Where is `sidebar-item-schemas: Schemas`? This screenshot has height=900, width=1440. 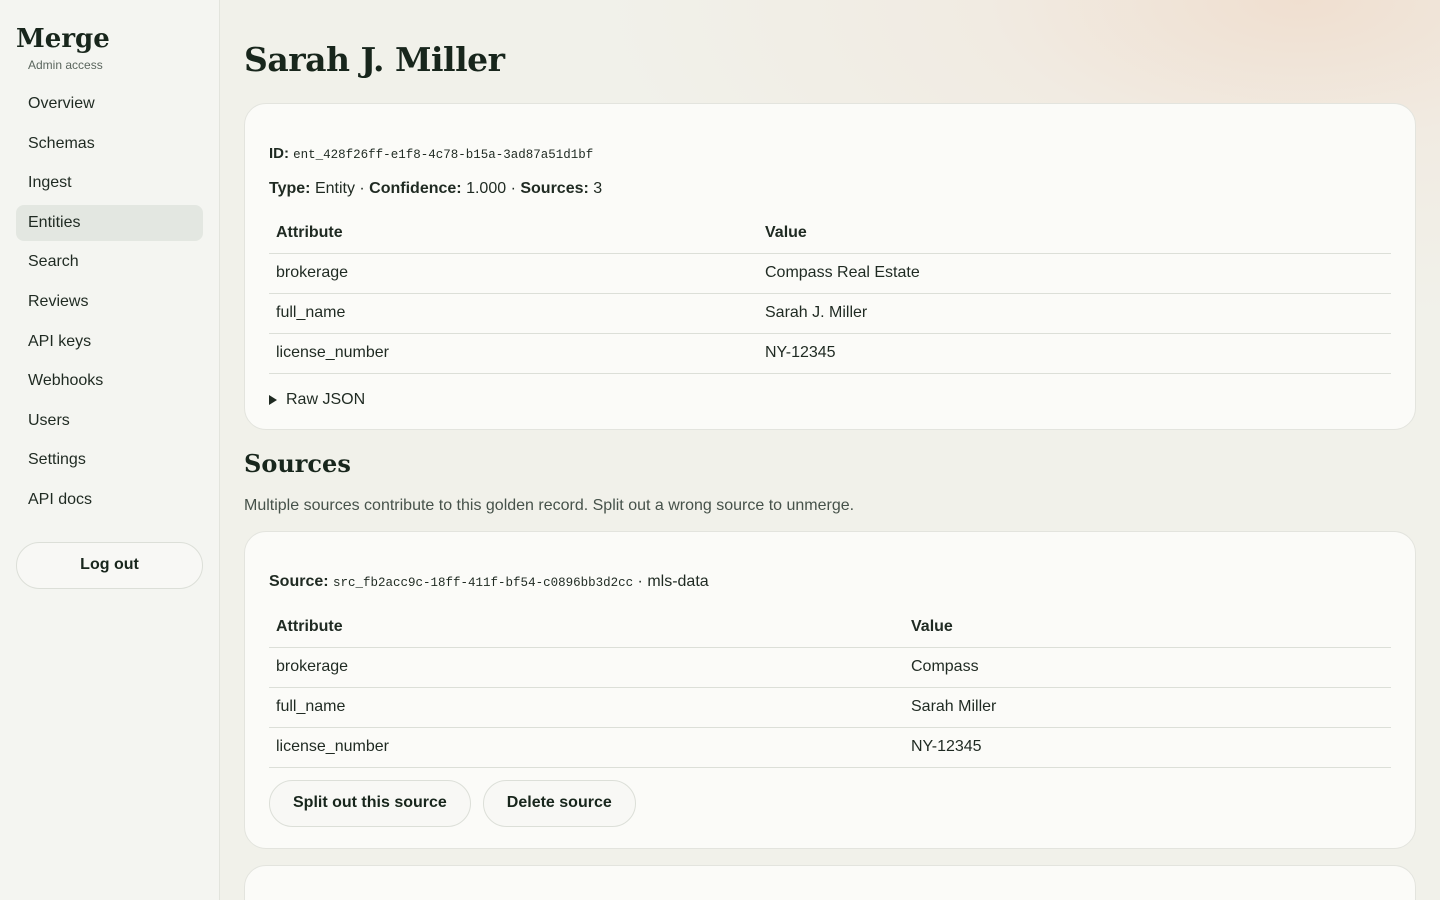
sidebar-item-schemas: Schemas is located at coordinates (109, 144).